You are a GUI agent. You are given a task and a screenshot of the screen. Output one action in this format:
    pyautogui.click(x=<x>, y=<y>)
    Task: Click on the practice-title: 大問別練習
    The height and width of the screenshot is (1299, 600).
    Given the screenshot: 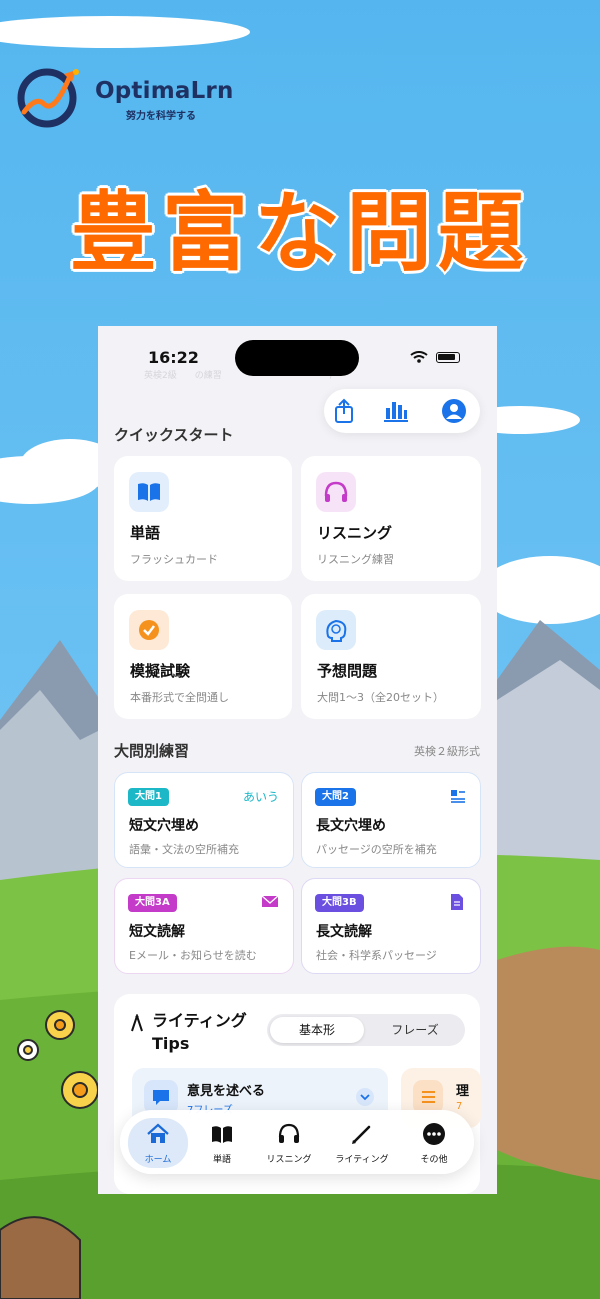 What is the action you would take?
    pyautogui.click(x=152, y=751)
    